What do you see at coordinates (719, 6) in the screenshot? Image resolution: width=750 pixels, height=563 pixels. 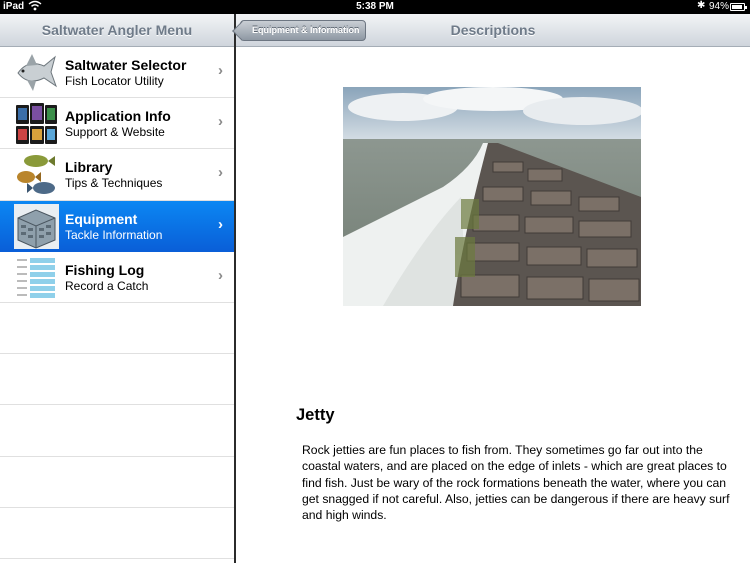 I see `battery-percent: 94%` at bounding box center [719, 6].